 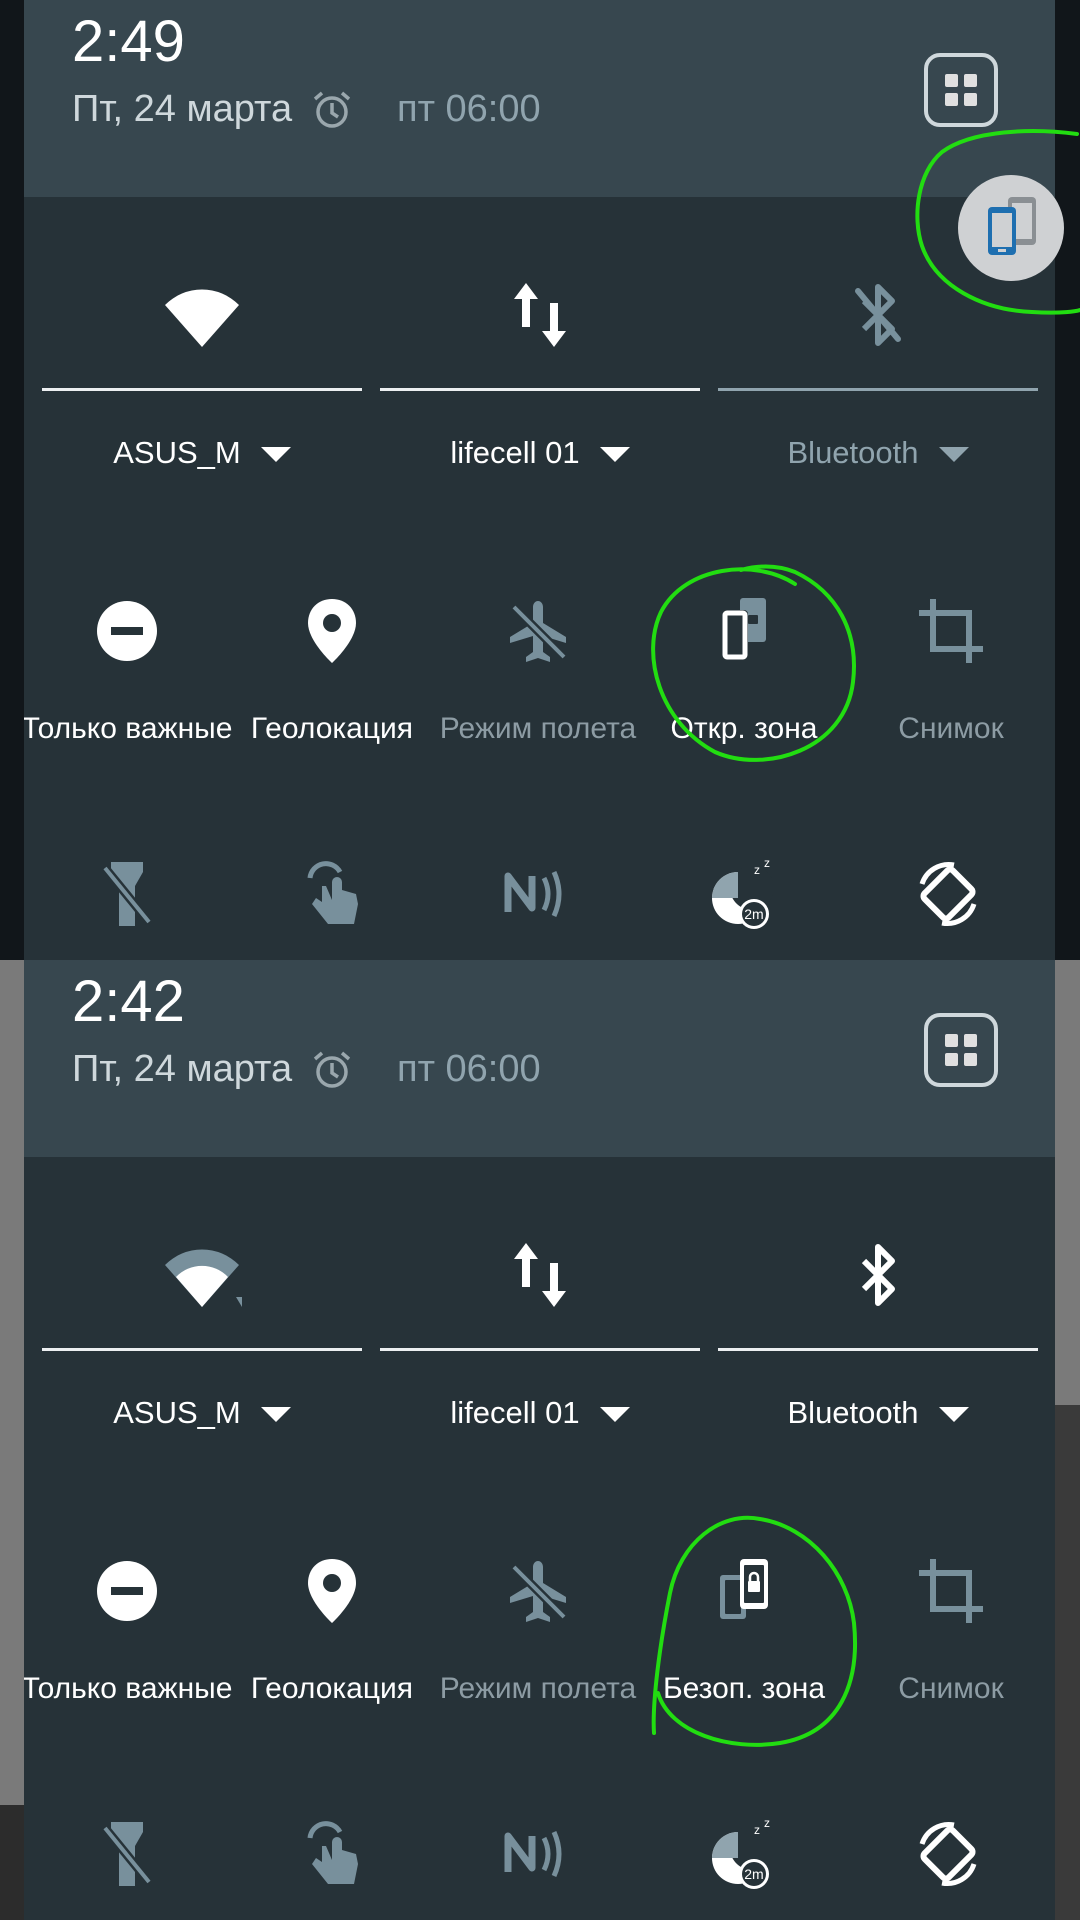 What do you see at coordinates (127, 1591) in the screenshot?
I see `do-not-disturb-icon` at bounding box center [127, 1591].